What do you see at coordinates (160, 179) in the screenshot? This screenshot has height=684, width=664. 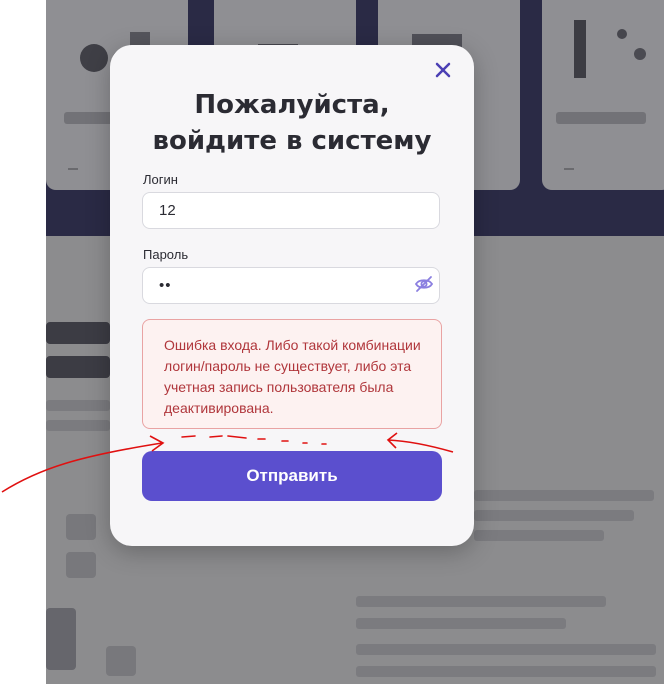 I see `login-label: Логин` at bounding box center [160, 179].